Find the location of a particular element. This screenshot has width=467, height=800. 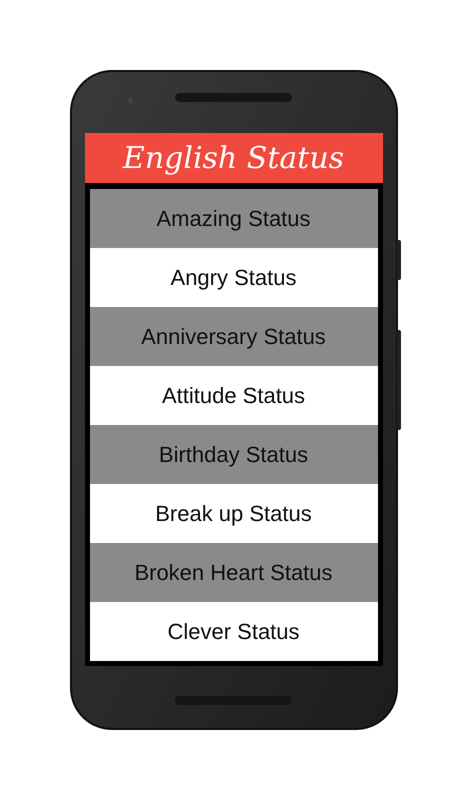

list-item: Angry Status is located at coordinates (234, 277).